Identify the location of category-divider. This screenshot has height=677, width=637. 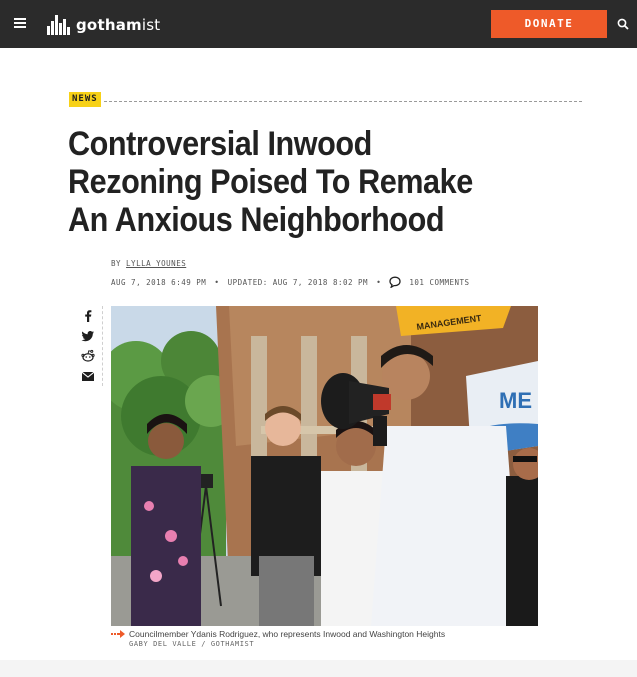
(343, 101).